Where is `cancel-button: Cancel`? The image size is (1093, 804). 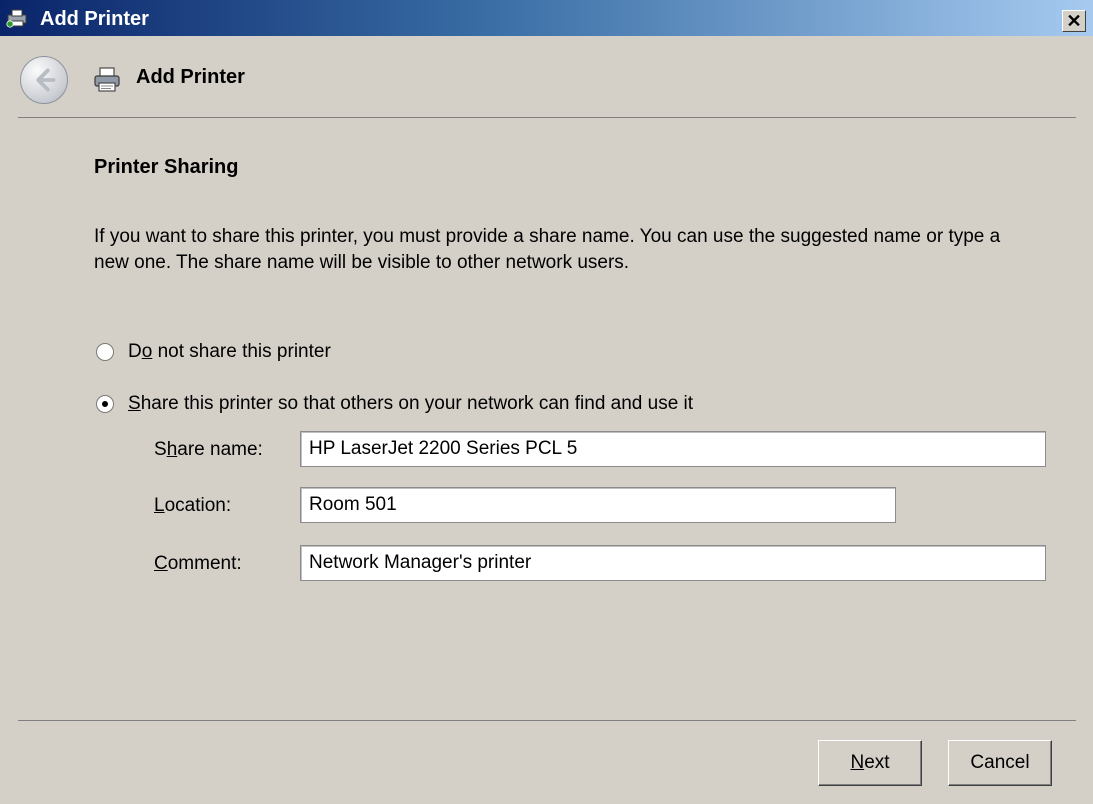
cancel-button: Cancel is located at coordinates (1000, 763).